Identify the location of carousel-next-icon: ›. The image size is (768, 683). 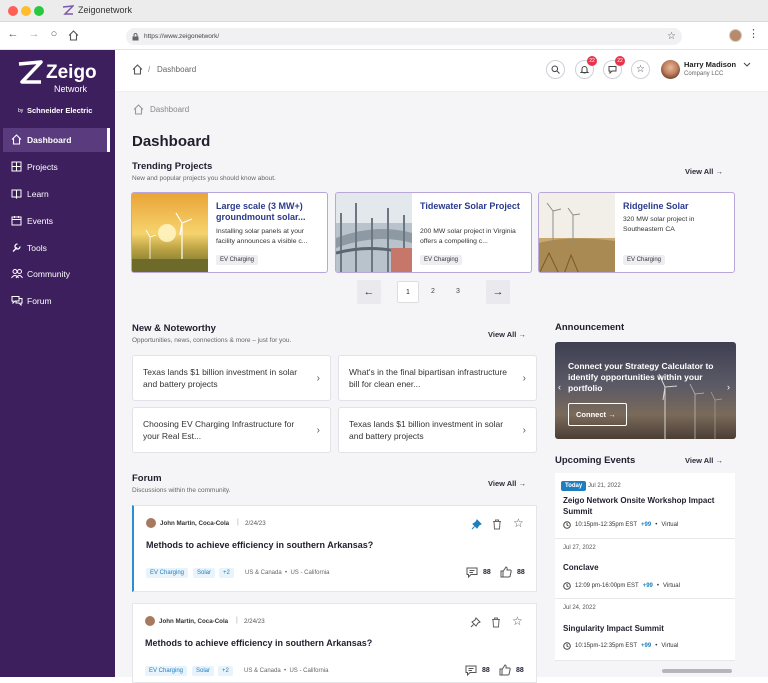
(728, 387).